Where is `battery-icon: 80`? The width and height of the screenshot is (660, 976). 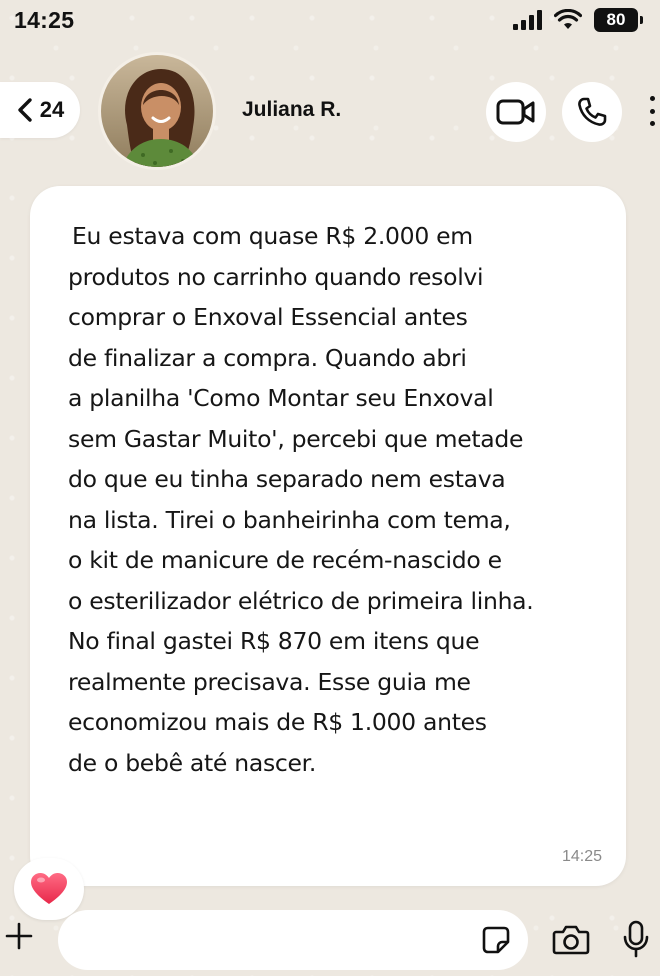 battery-icon: 80 is located at coordinates (618, 20).